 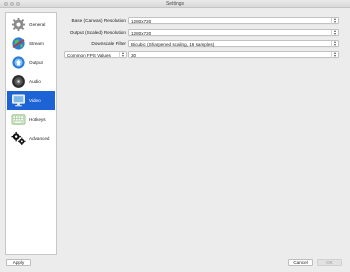 I want to click on sidebar-item-general: General, so click(x=31, y=24).